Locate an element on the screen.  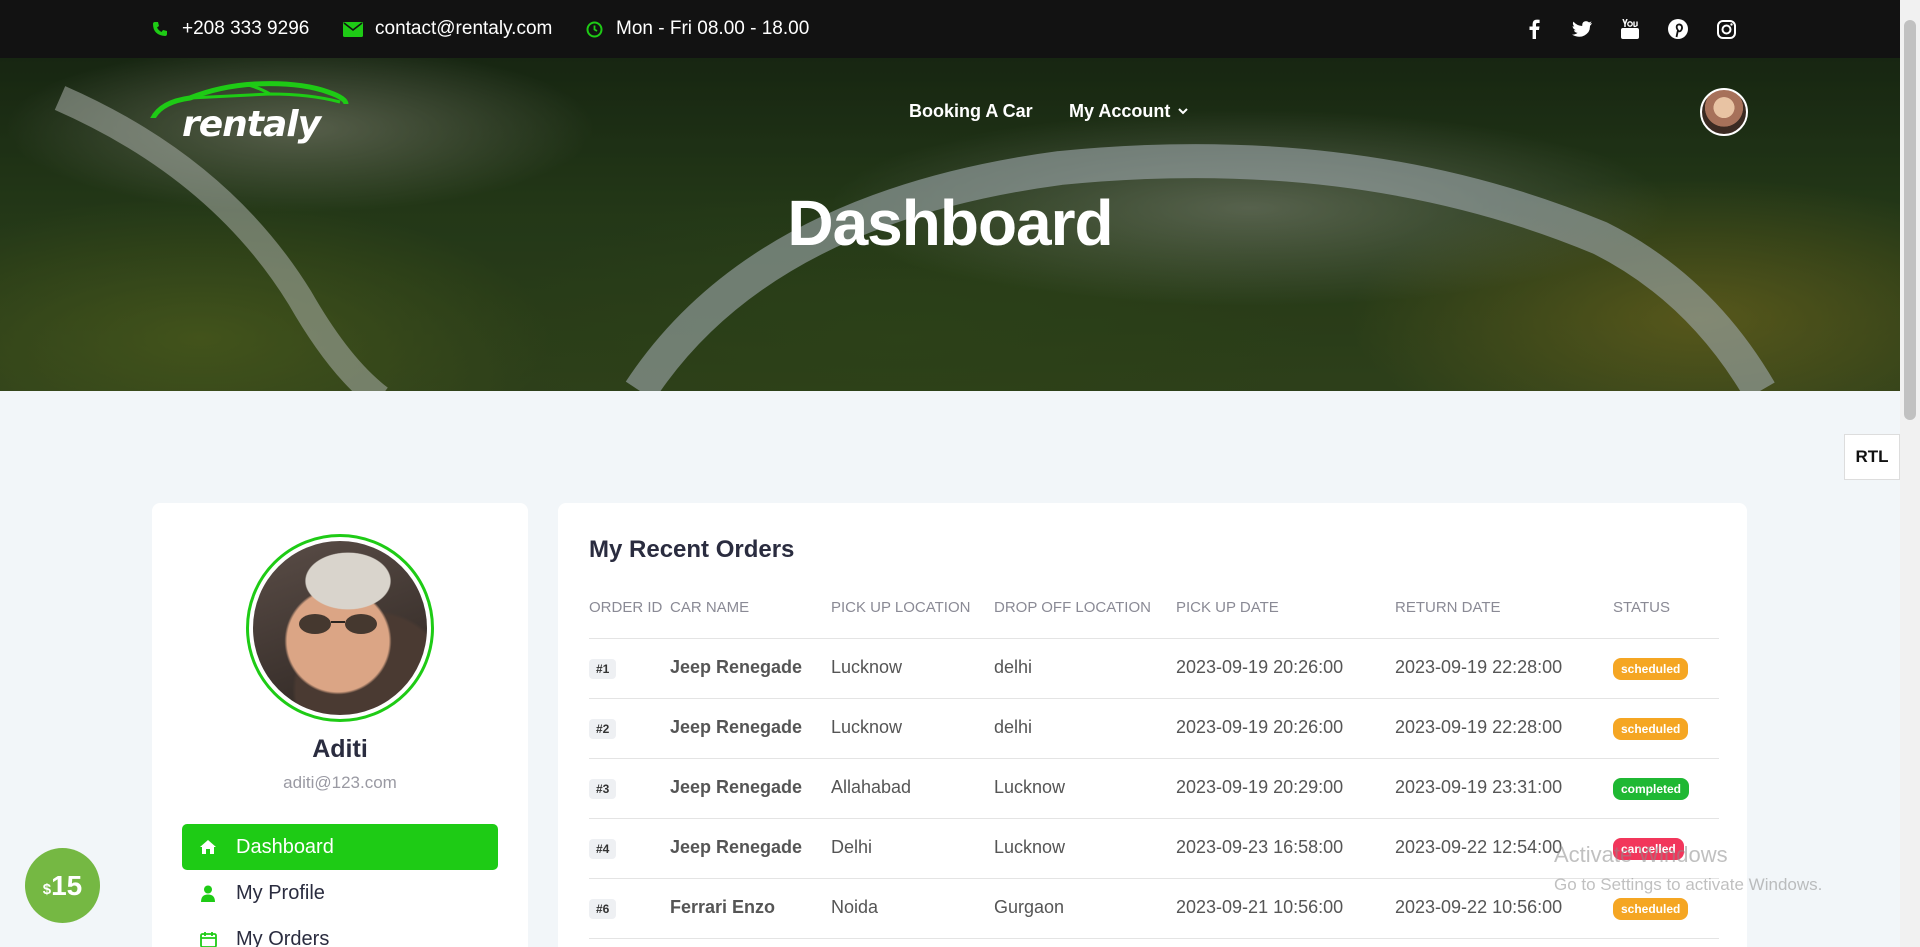
rtl-toggle-button: RTL is located at coordinates (1872, 457).